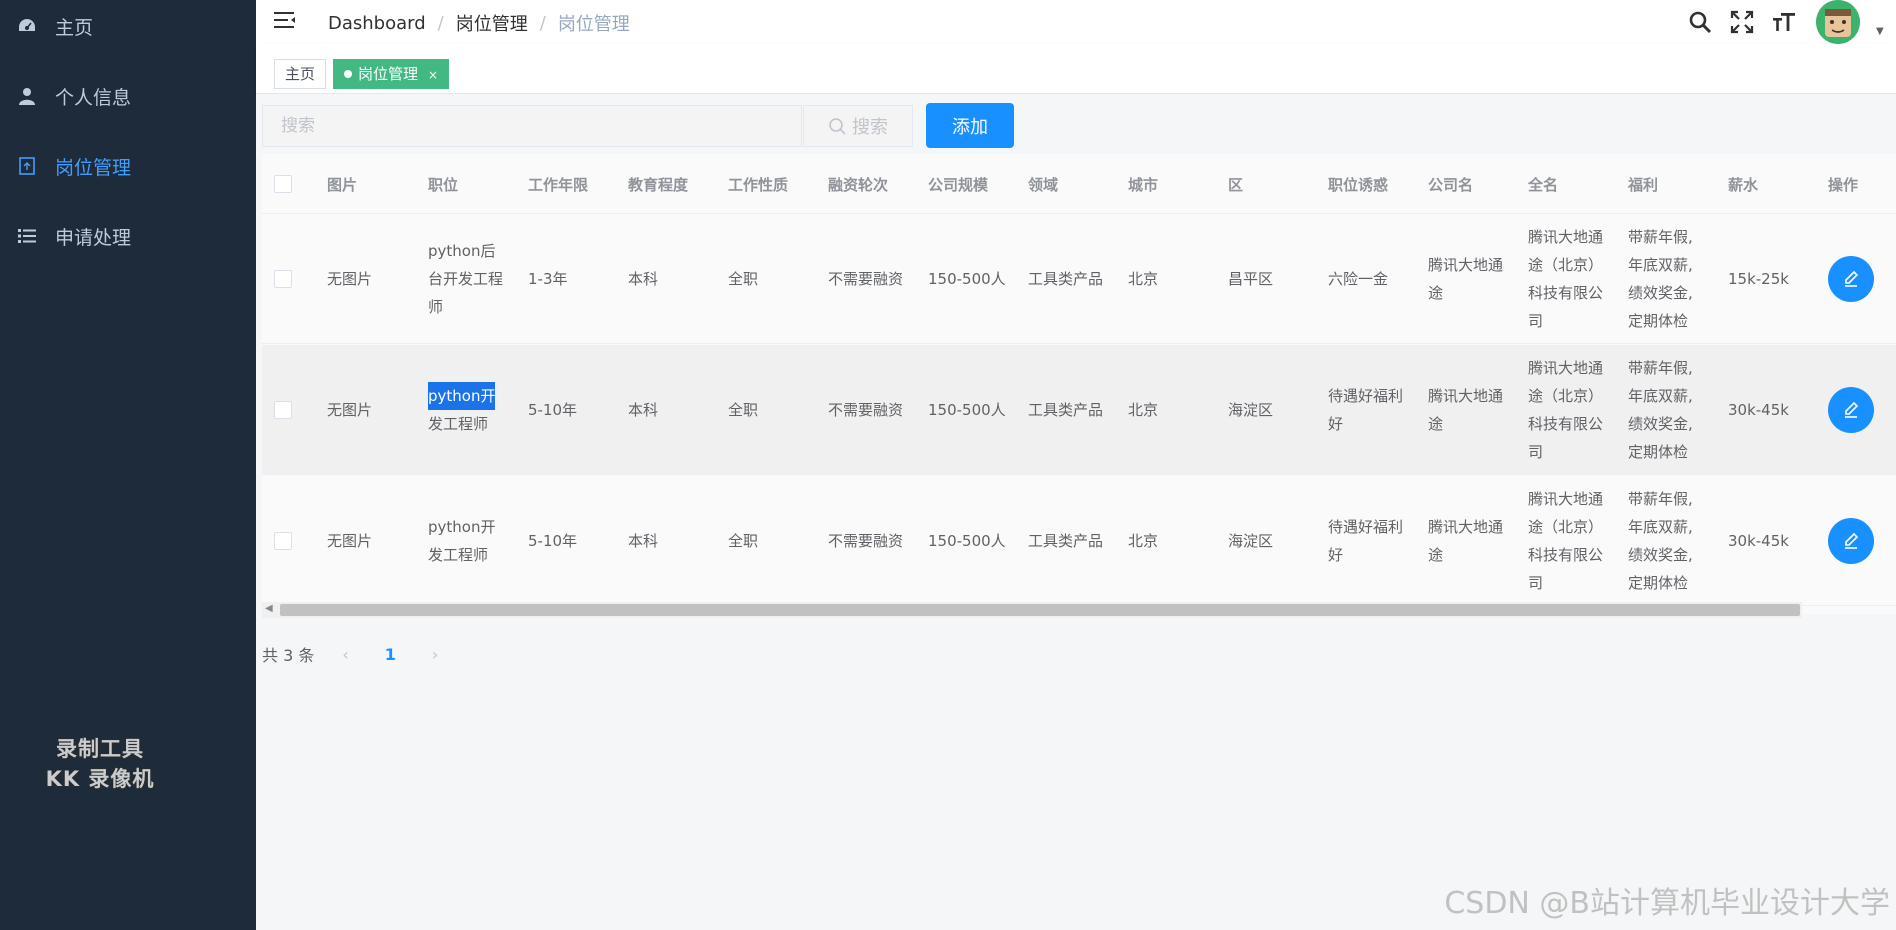  What do you see at coordinates (128, 166) in the screenshot?
I see `sidebar-item-jobs: 岗位管理` at bounding box center [128, 166].